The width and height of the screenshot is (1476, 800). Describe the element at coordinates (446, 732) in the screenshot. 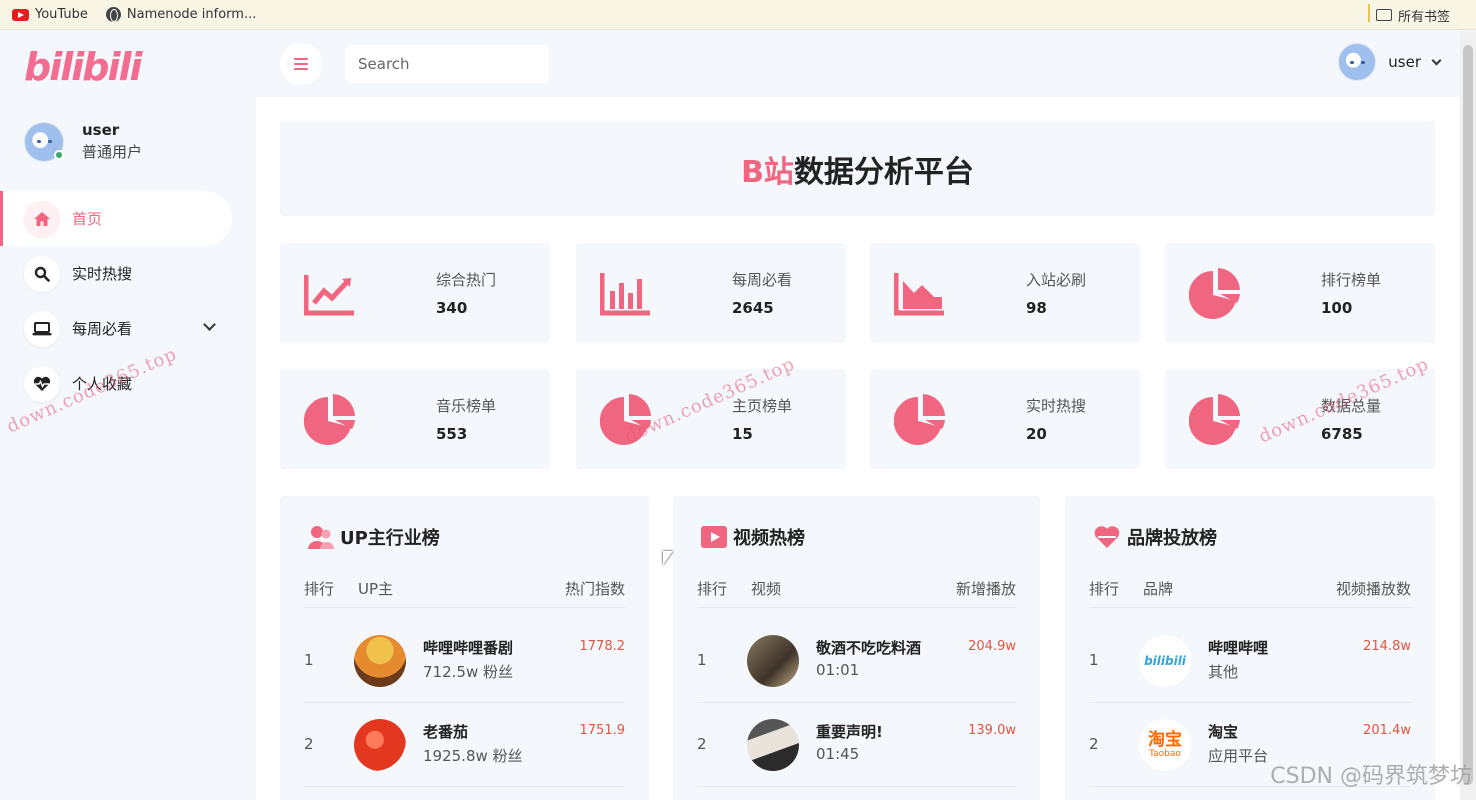

I see `row-name: 老番茄` at that location.